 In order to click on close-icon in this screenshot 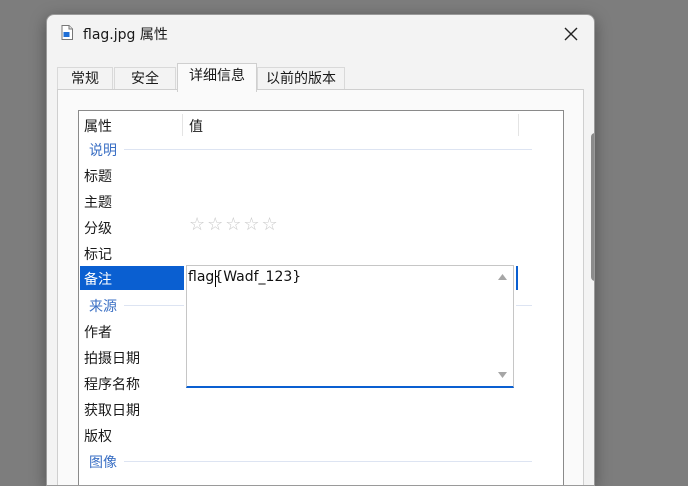, I will do `click(571, 34)`.